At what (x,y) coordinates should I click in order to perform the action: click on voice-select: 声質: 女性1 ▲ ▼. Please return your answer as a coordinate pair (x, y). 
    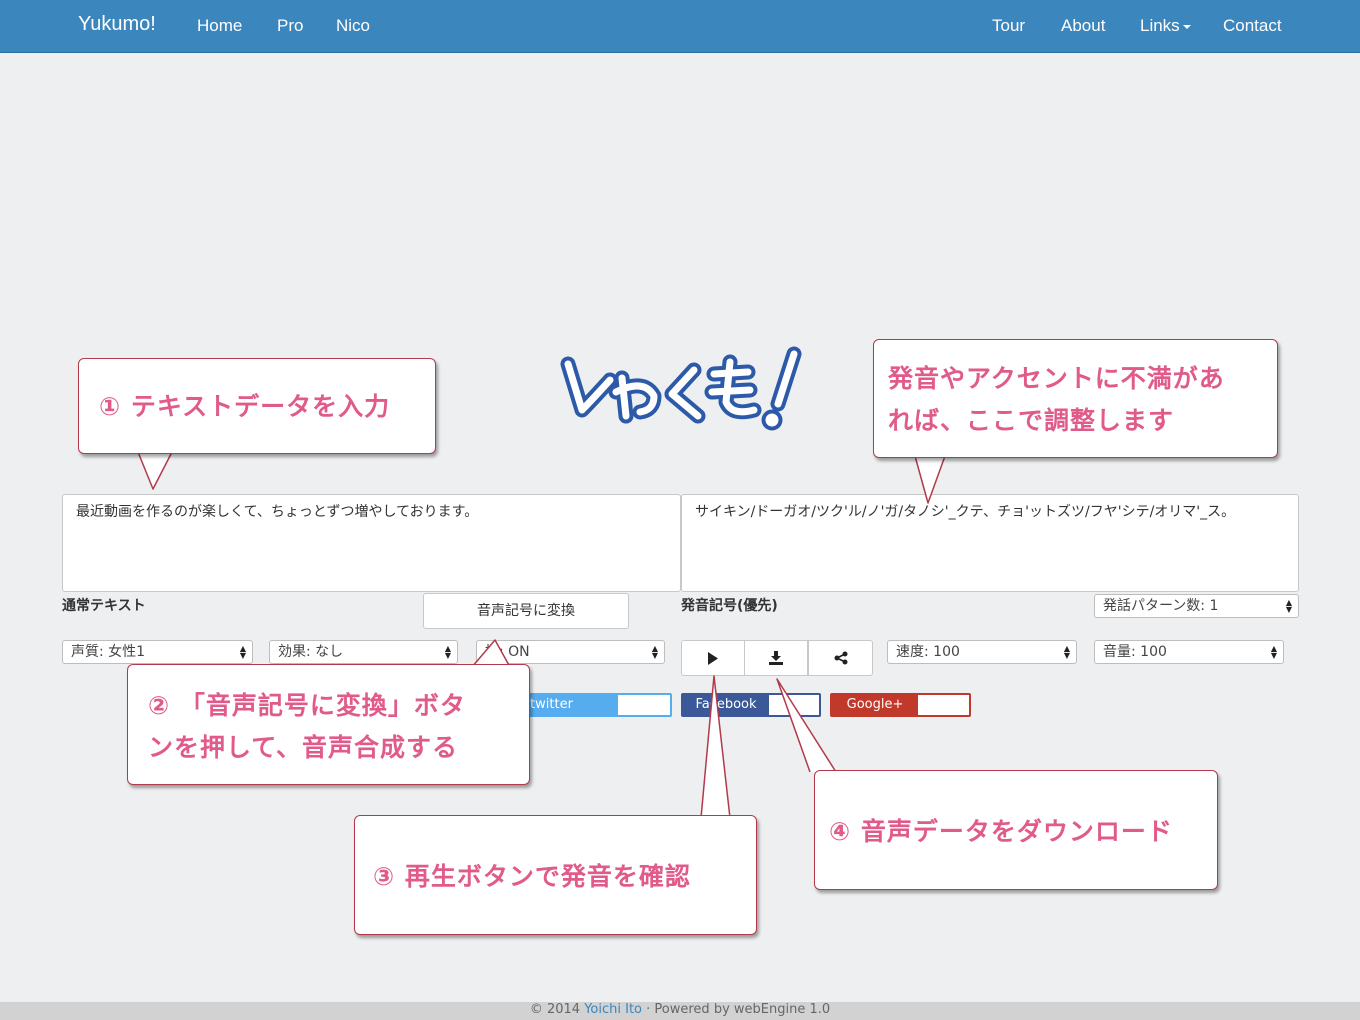
    Looking at the image, I should click on (157, 652).